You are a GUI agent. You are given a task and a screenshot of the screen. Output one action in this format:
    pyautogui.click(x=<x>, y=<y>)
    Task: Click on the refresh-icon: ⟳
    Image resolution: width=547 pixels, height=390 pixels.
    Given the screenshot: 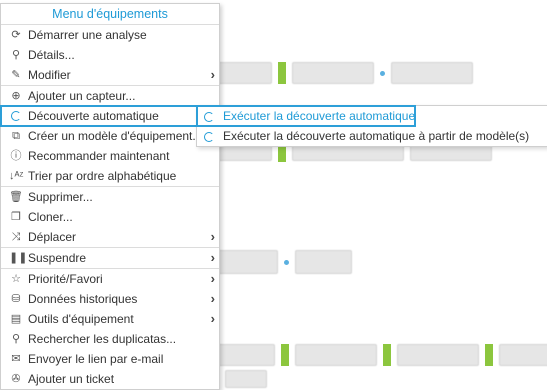 What is the action you would take?
    pyautogui.click(x=16, y=35)
    